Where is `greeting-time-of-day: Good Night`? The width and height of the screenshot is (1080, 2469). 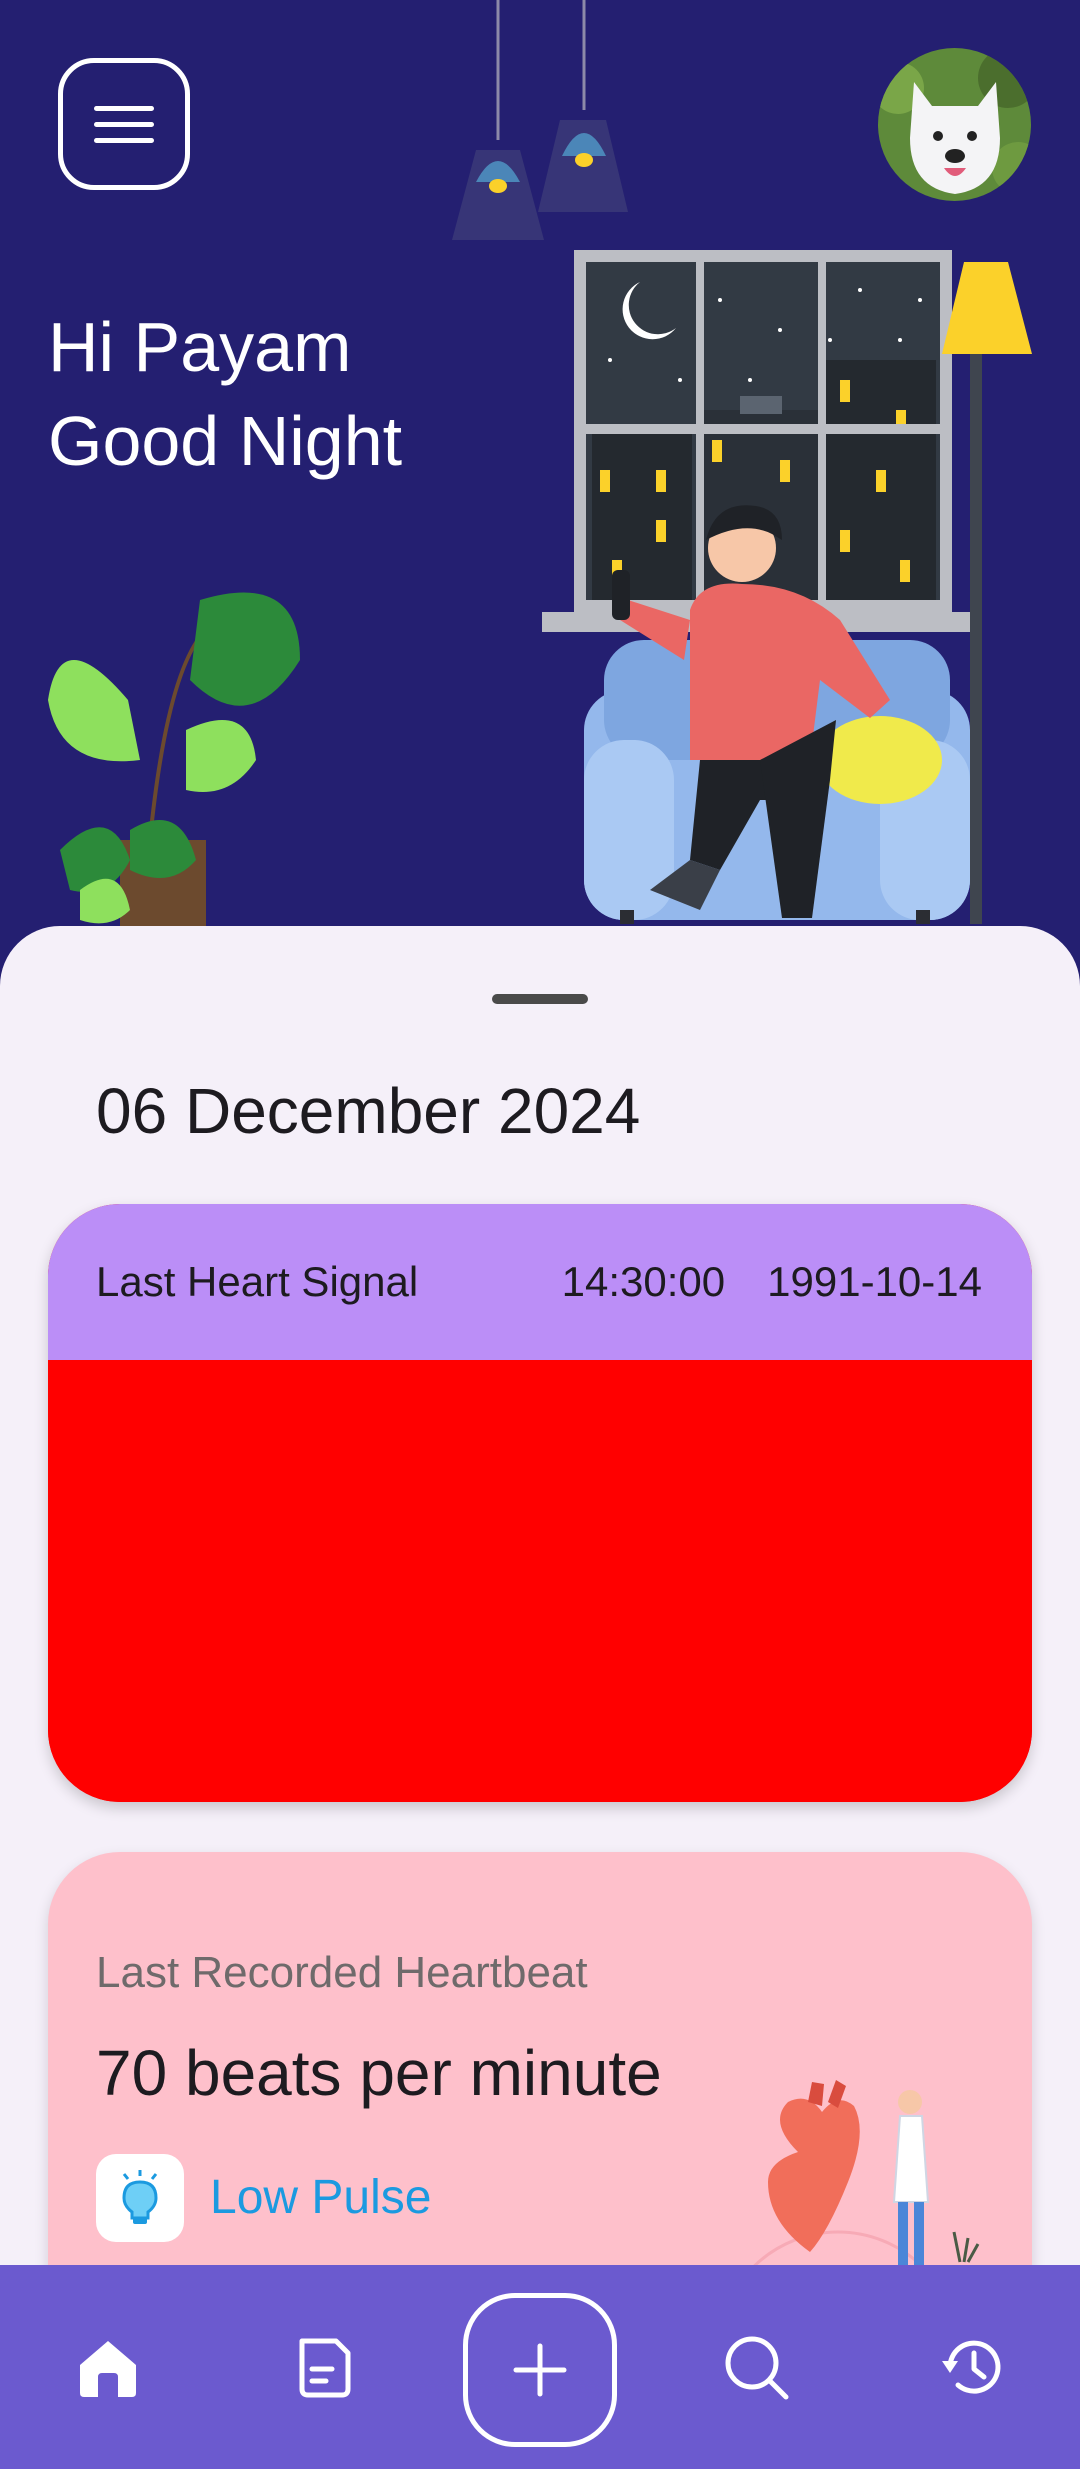
greeting-time-of-day: Good Night is located at coordinates (225, 441).